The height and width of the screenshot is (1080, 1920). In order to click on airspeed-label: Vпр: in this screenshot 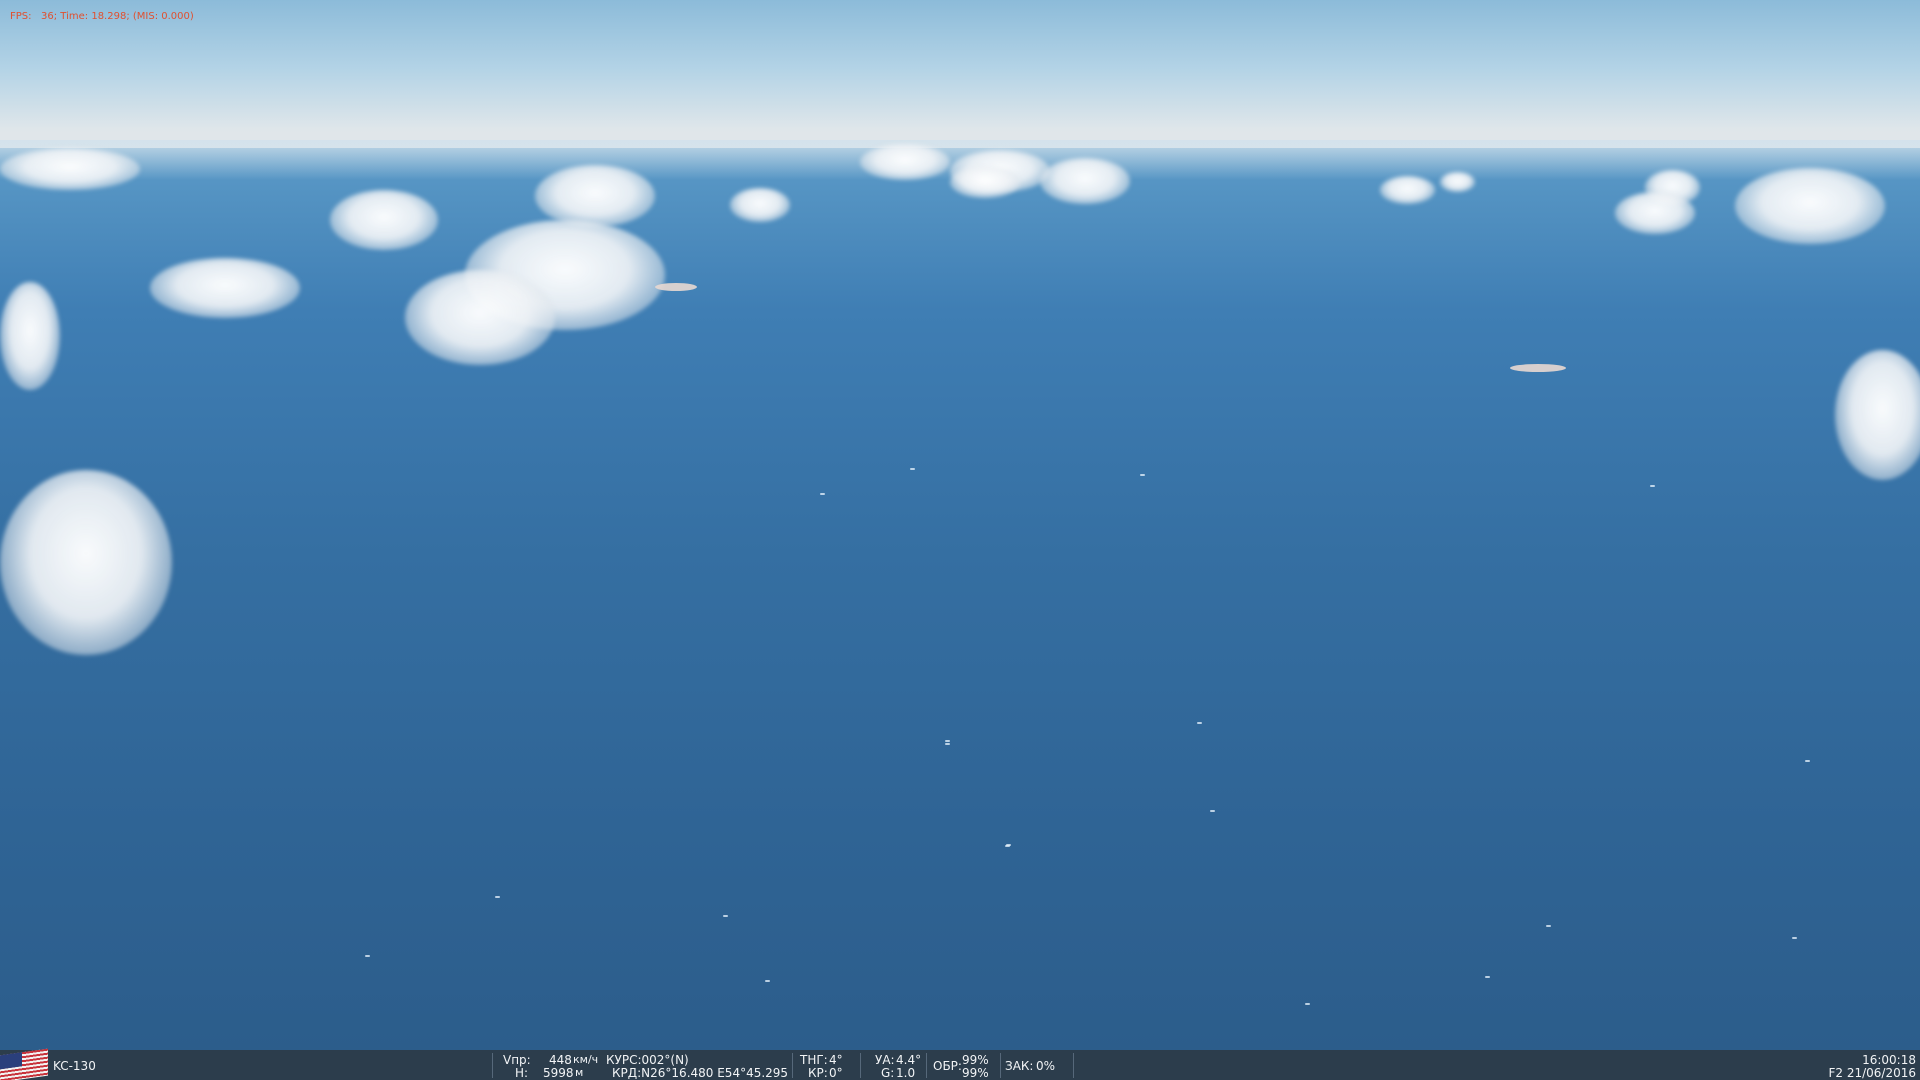, I will do `click(517, 1060)`.